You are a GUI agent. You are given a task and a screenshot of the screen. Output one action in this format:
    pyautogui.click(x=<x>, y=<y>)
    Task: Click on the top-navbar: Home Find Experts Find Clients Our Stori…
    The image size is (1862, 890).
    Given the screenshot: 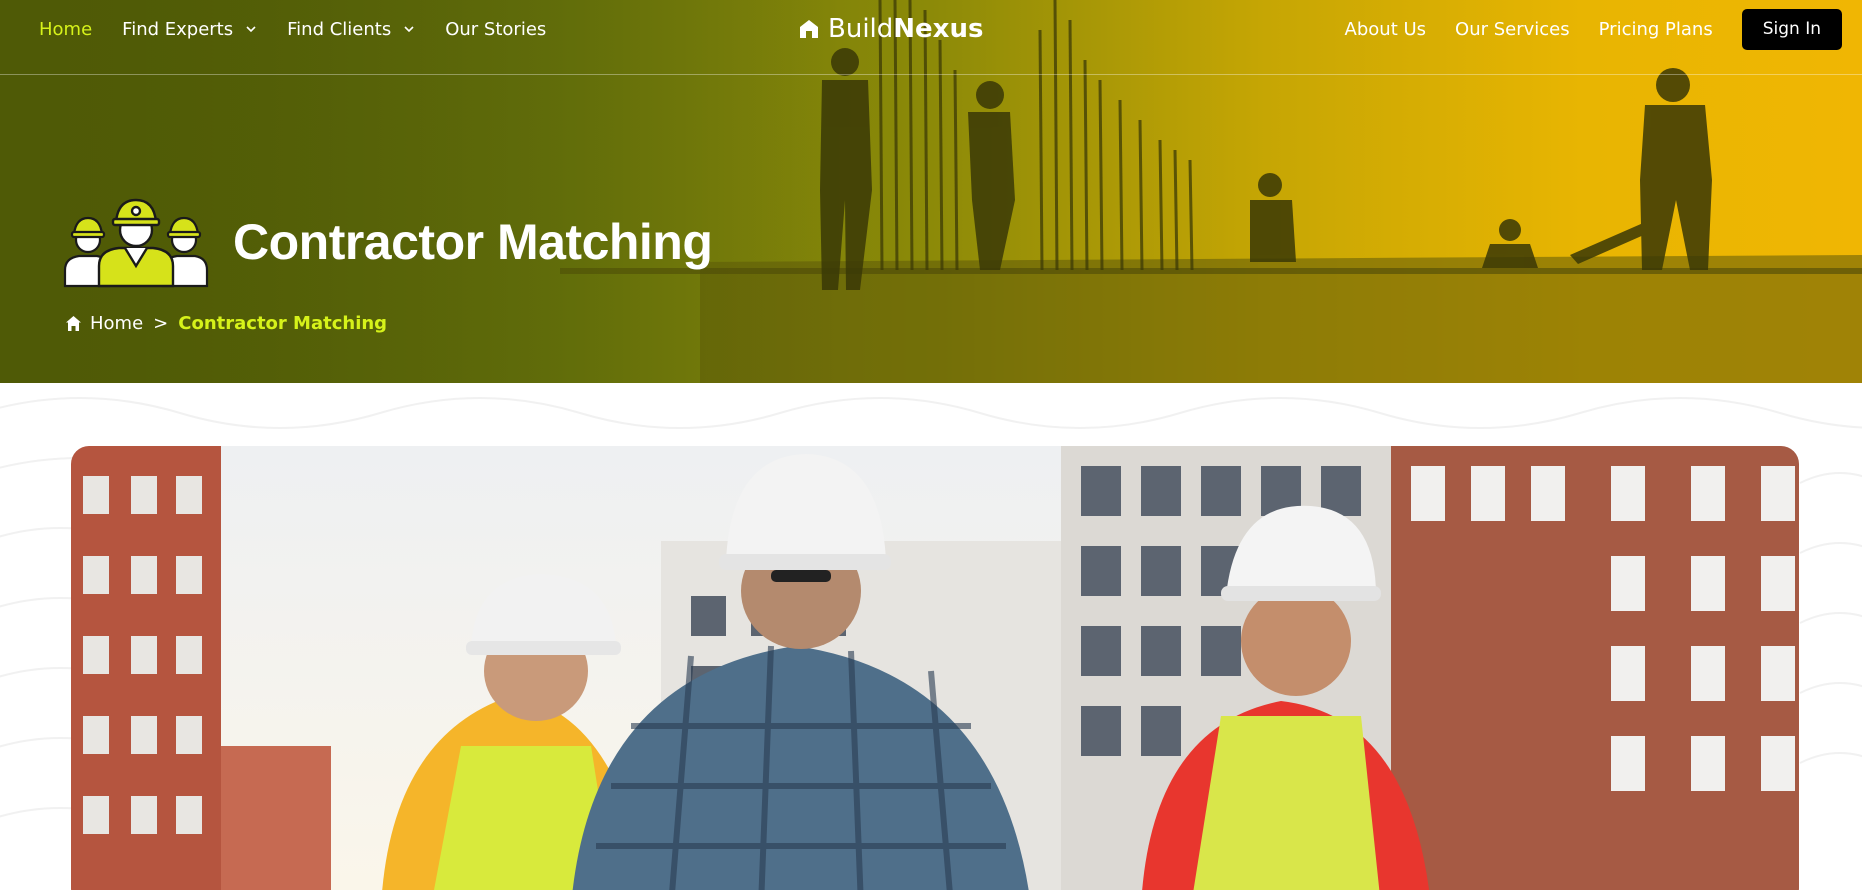 What is the action you would take?
    pyautogui.click(x=931, y=37)
    